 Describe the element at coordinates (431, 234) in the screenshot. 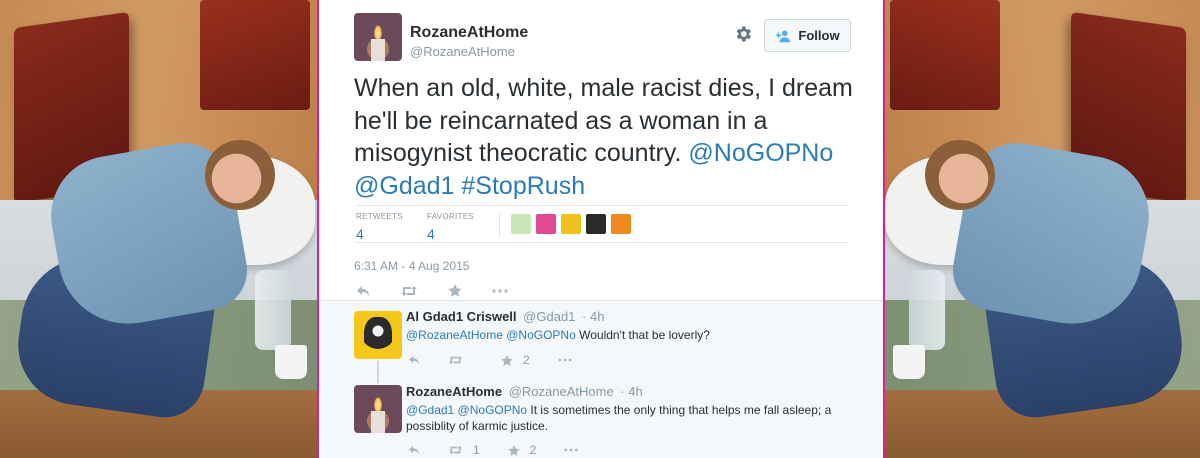

I see `favorites-count: 4` at that location.